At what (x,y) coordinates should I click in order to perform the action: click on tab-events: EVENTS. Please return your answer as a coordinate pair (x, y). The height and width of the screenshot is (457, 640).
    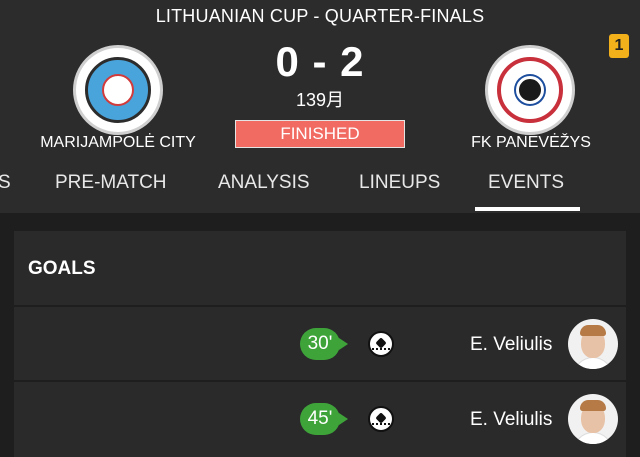
    Looking at the image, I should click on (526, 183).